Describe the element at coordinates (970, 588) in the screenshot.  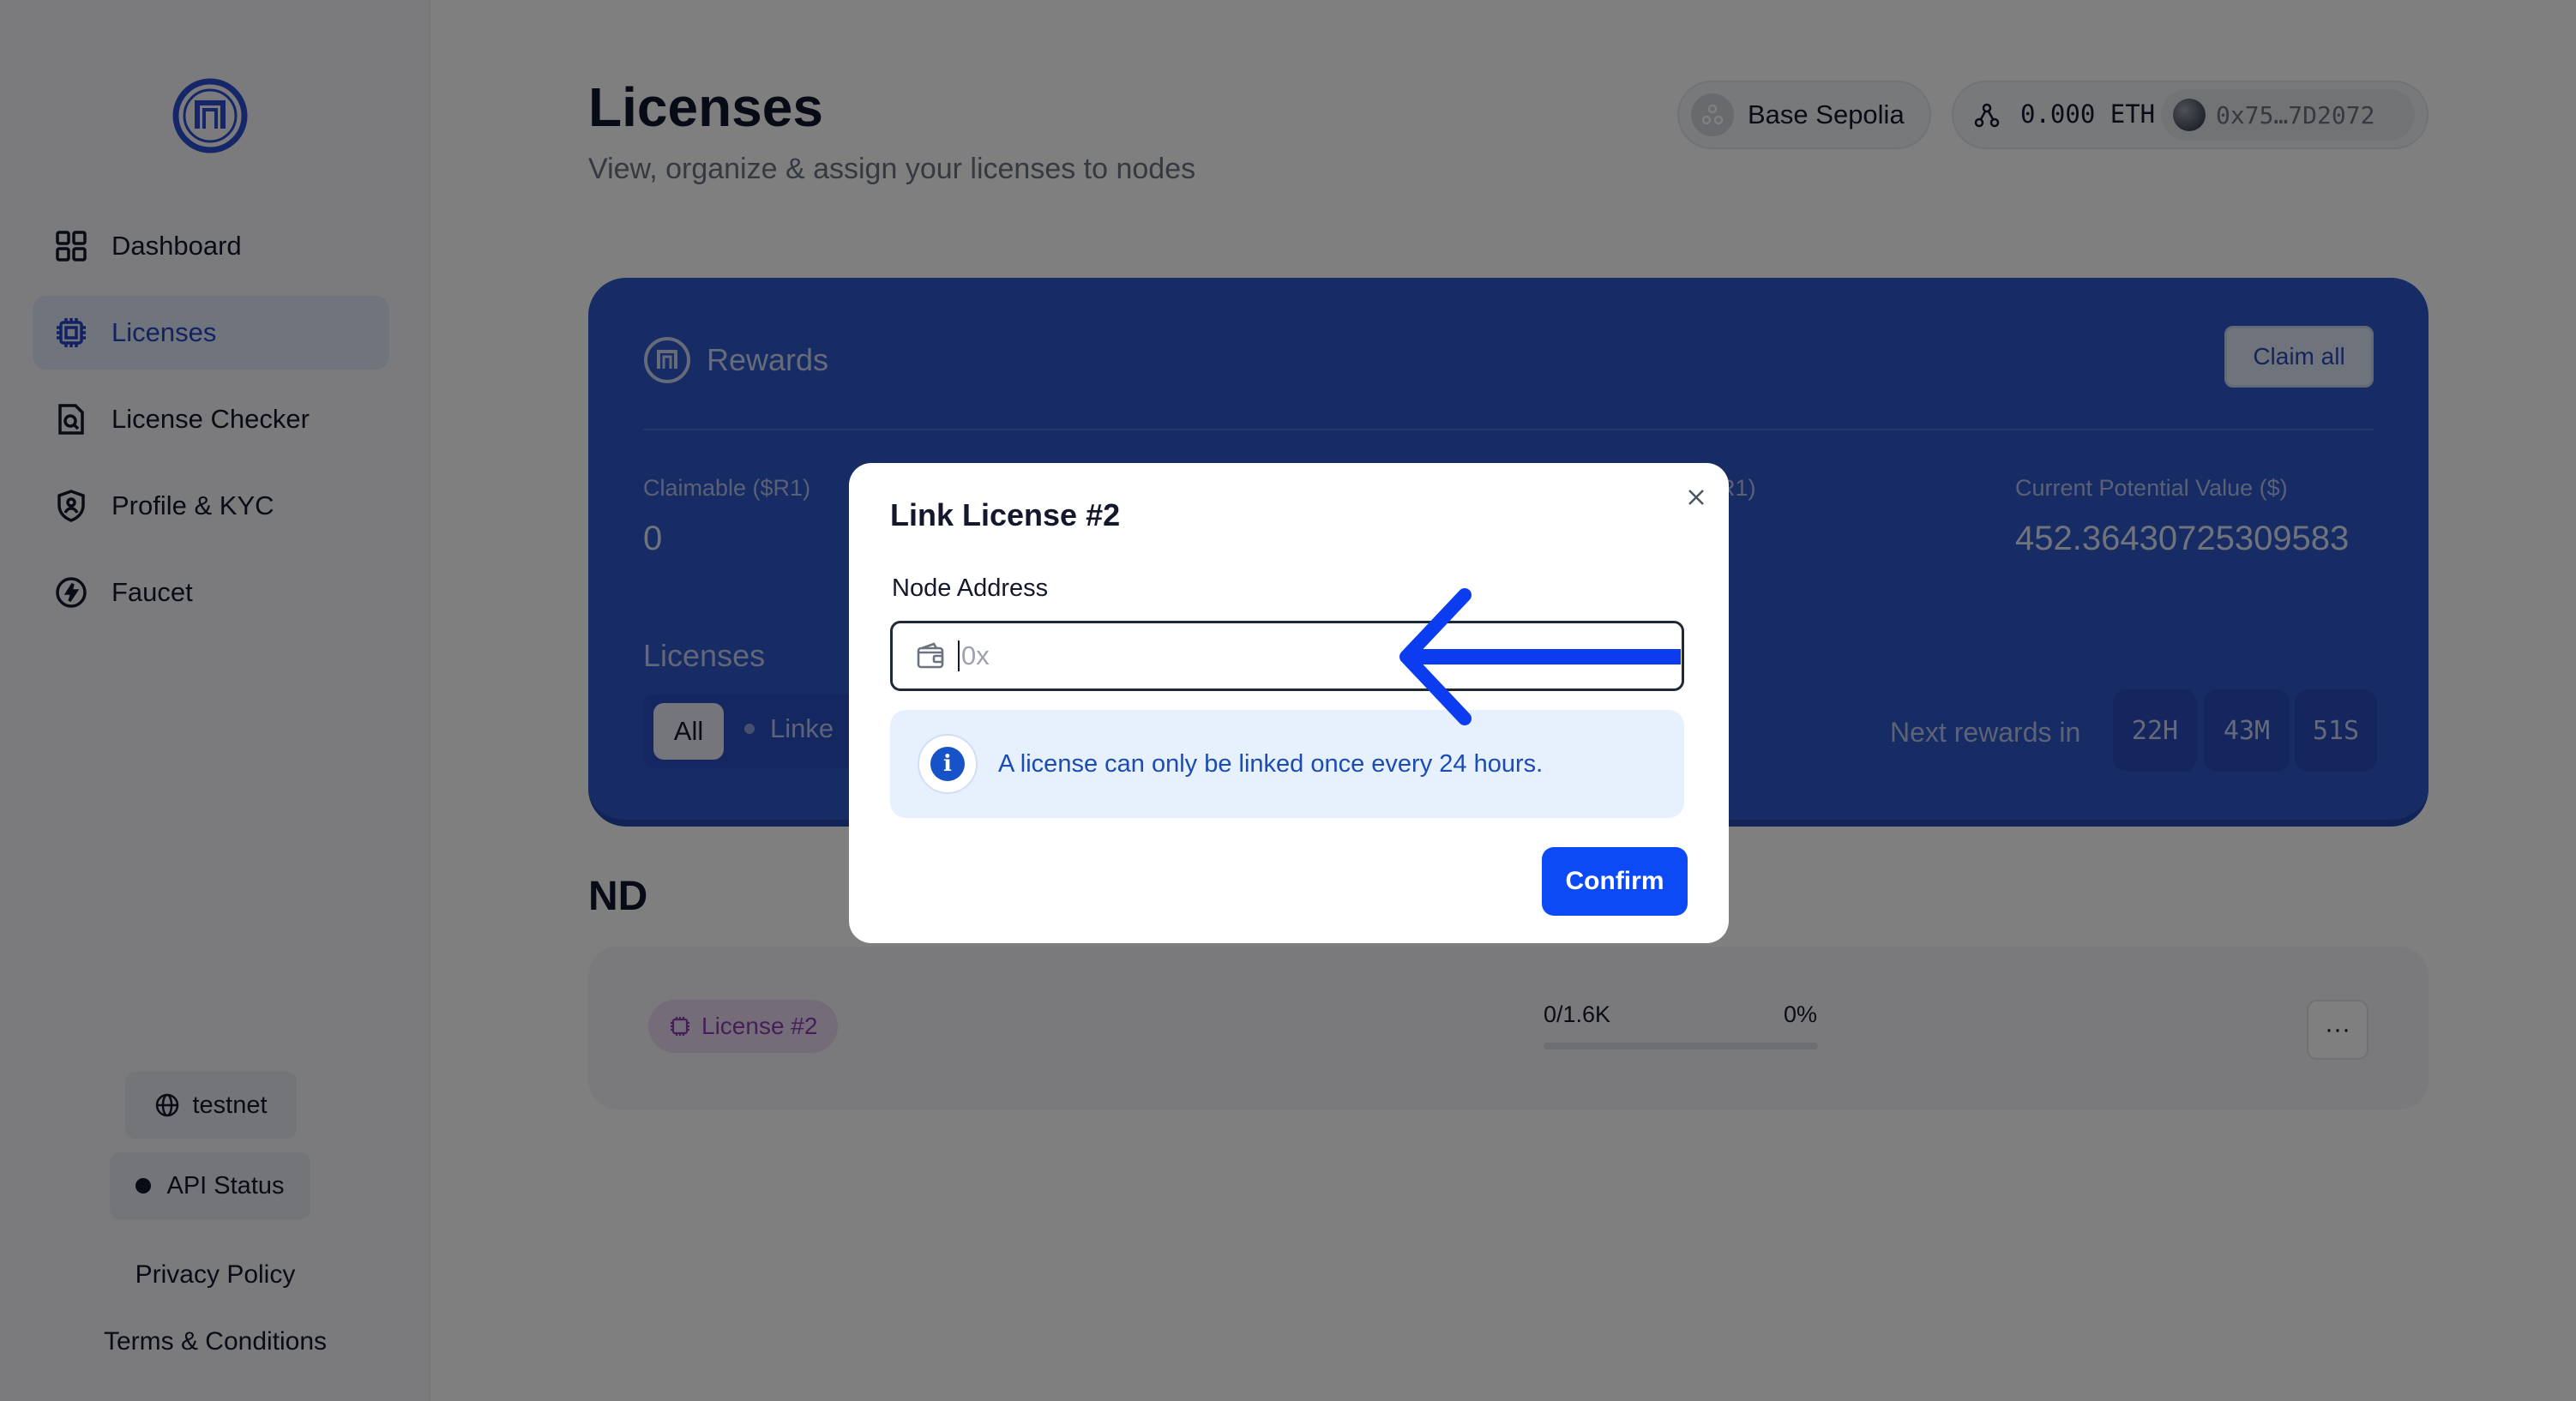
I see `node-address-label: Node Address` at that location.